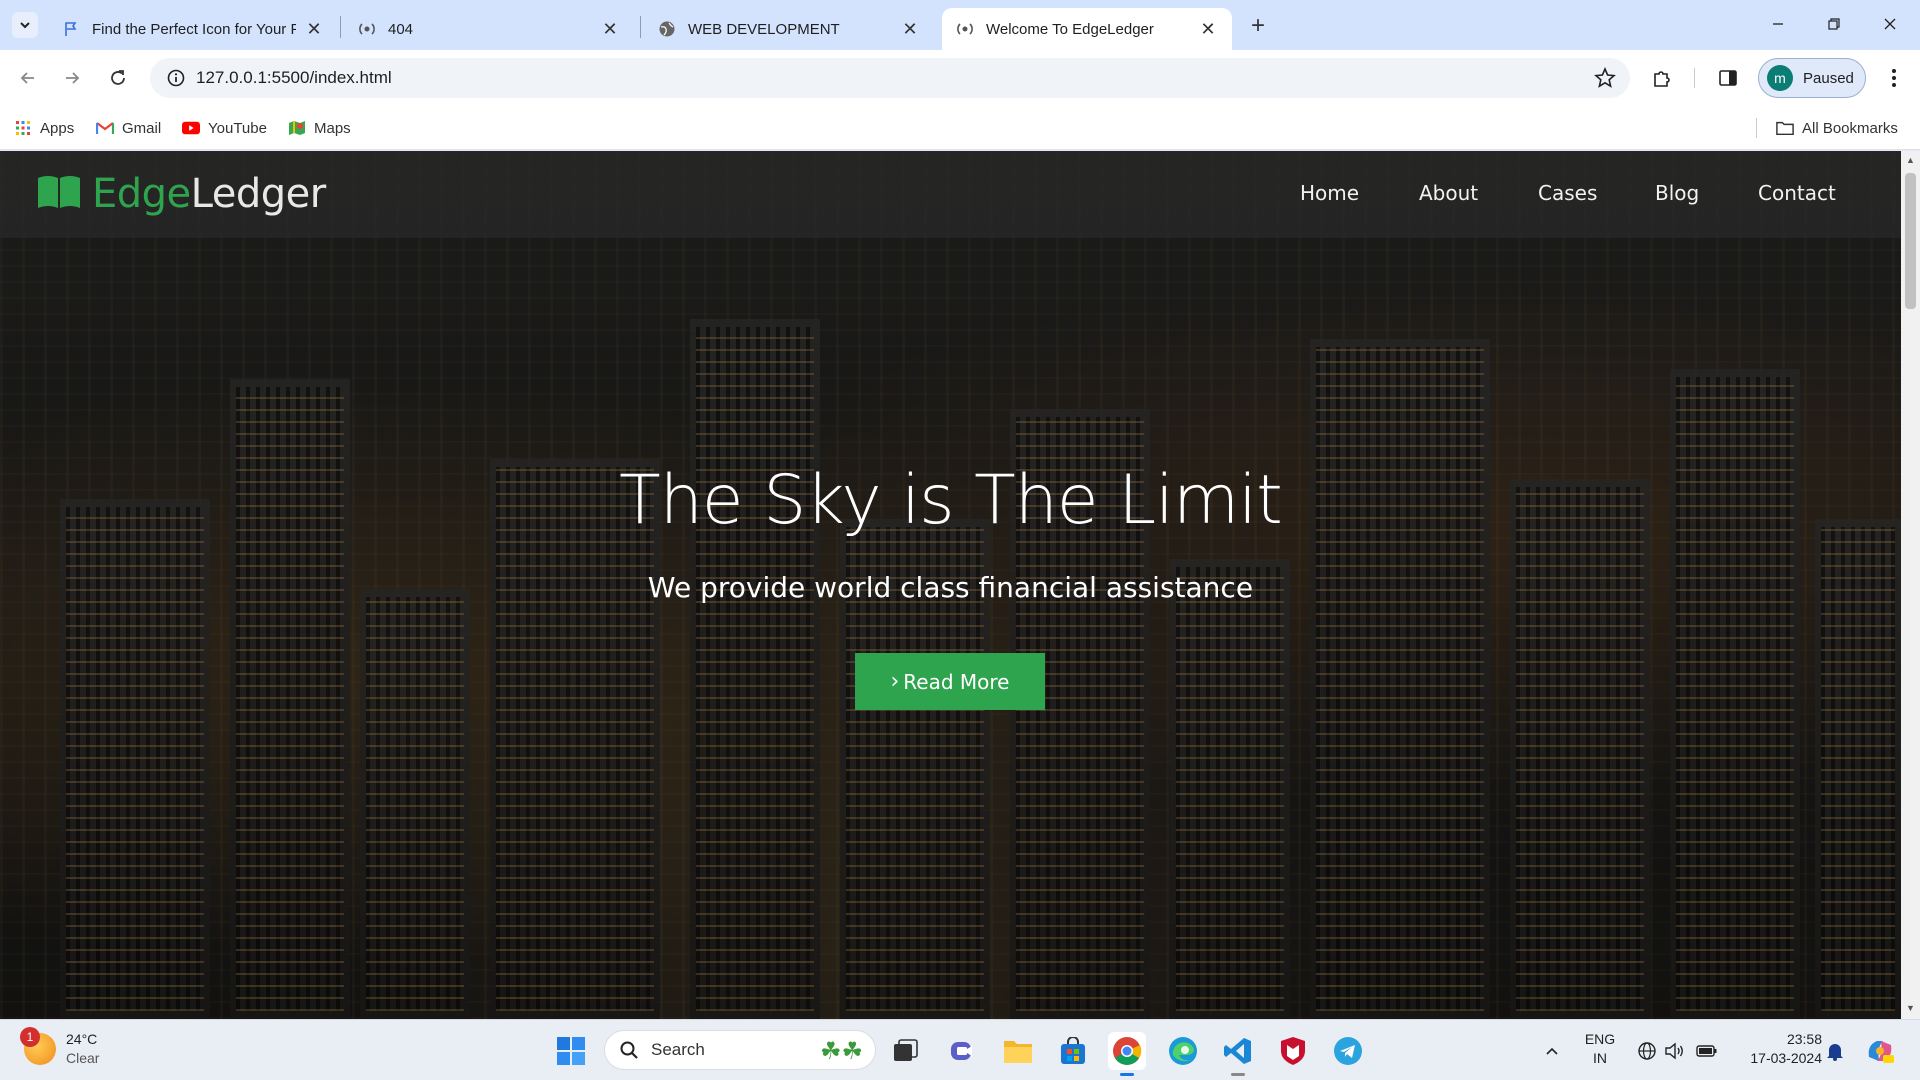  I want to click on bookmarks-divider, so click(1756, 128).